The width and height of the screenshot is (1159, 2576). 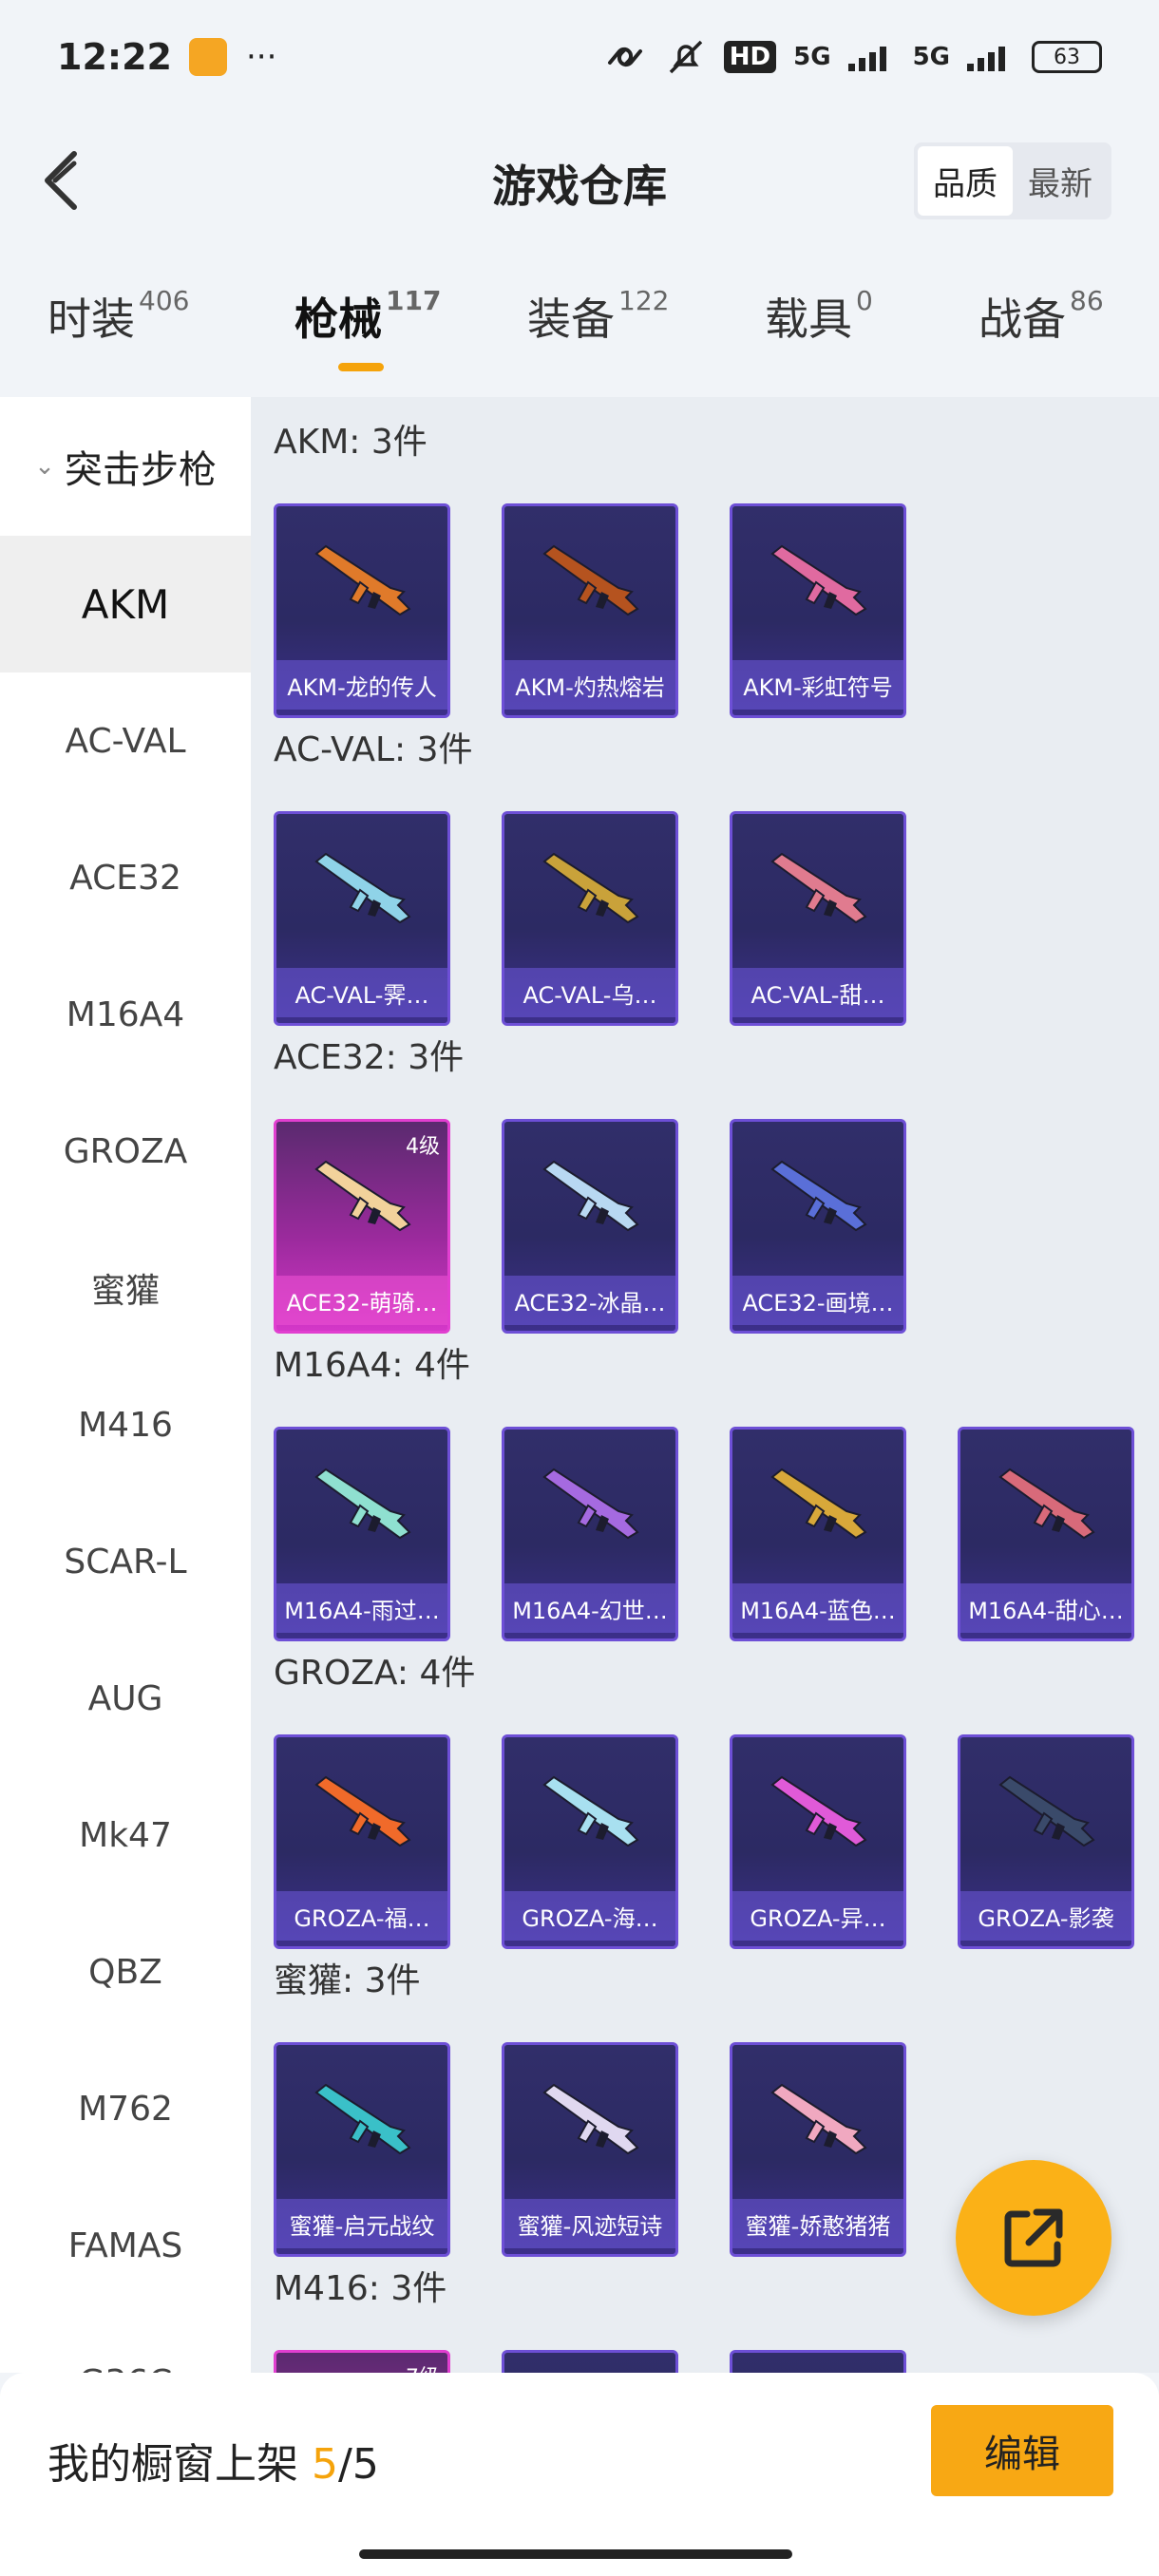 What do you see at coordinates (361, 685) in the screenshot?
I see `weapon-name: AKM-龙的传人` at bounding box center [361, 685].